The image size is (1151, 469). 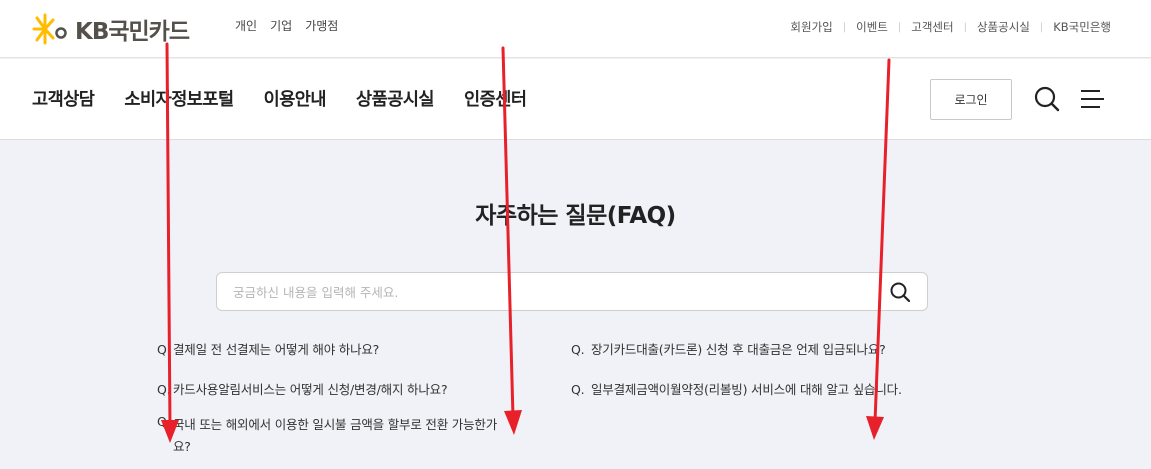 What do you see at coordinates (335, 435) in the screenshot?
I see `faq-question: 국내 또는 해외에서 이용한 일시불 금액을 할부로 전환 가능한가요?` at bounding box center [335, 435].